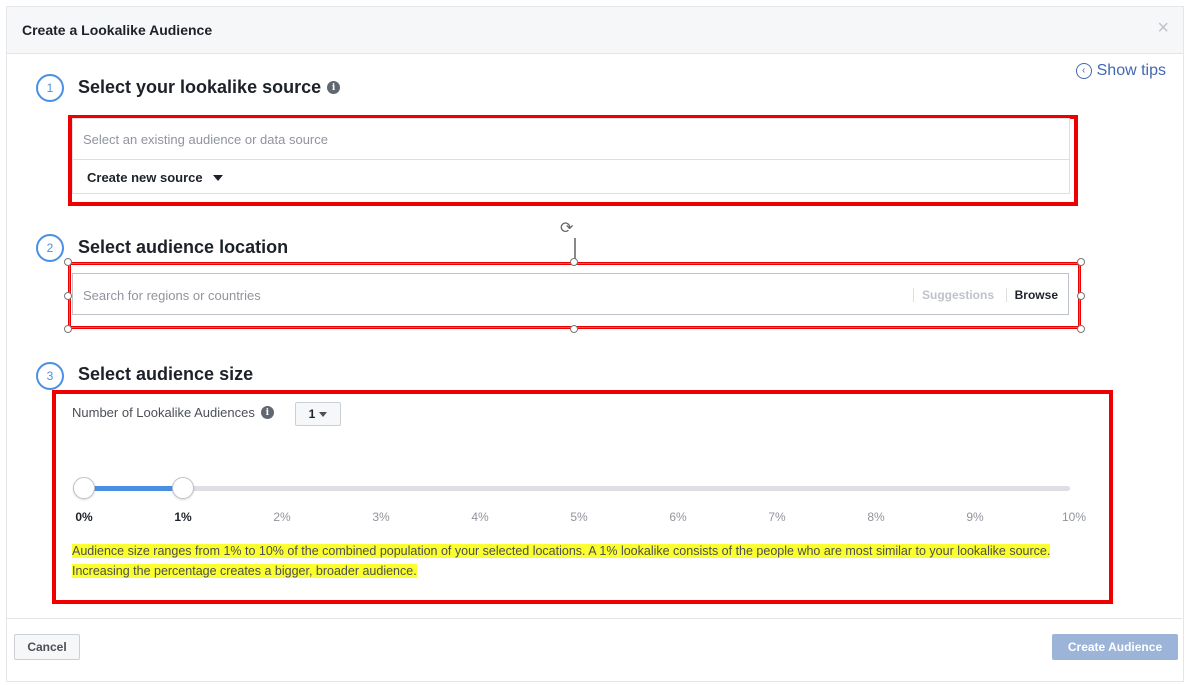 The height and width of the screenshot is (685, 1189). Describe the element at coordinates (312, 414) in the screenshot. I see `lookalike-count-value: 1` at that location.